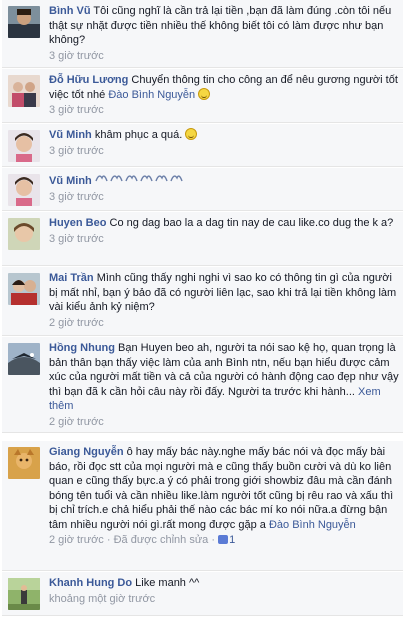 This screenshot has height=621, width=413. Describe the element at coordinates (223, 539) in the screenshot. I see `like-thumb-icon` at that location.